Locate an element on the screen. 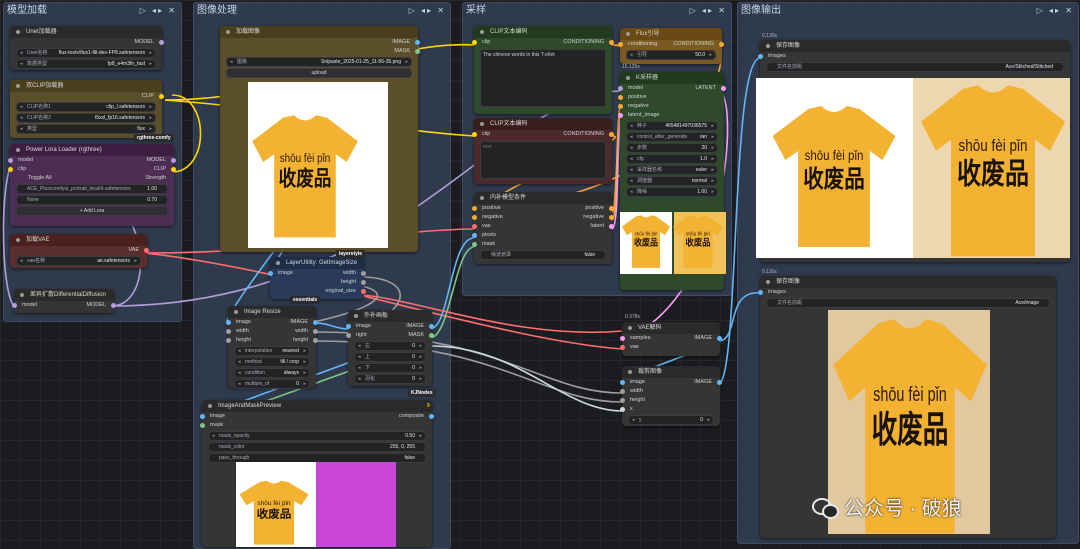 This screenshot has width=1080, height=549. denoise-widget: ◂ 降噪 1.00 ▸ is located at coordinates (672, 192).